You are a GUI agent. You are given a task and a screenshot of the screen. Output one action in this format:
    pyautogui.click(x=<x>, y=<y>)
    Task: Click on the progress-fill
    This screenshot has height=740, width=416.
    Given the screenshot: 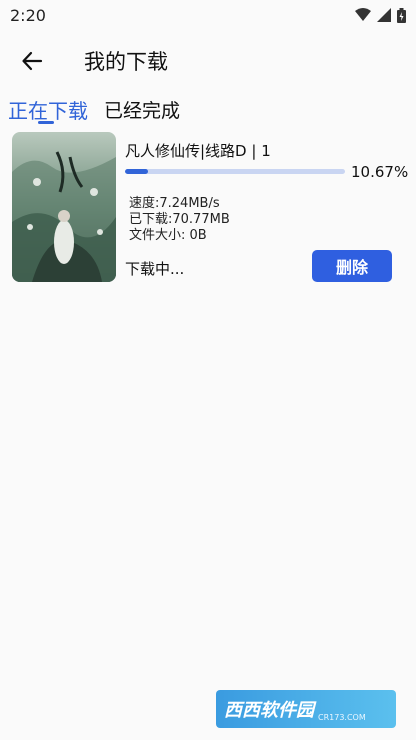 What is the action you would take?
    pyautogui.click(x=137, y=171)
    